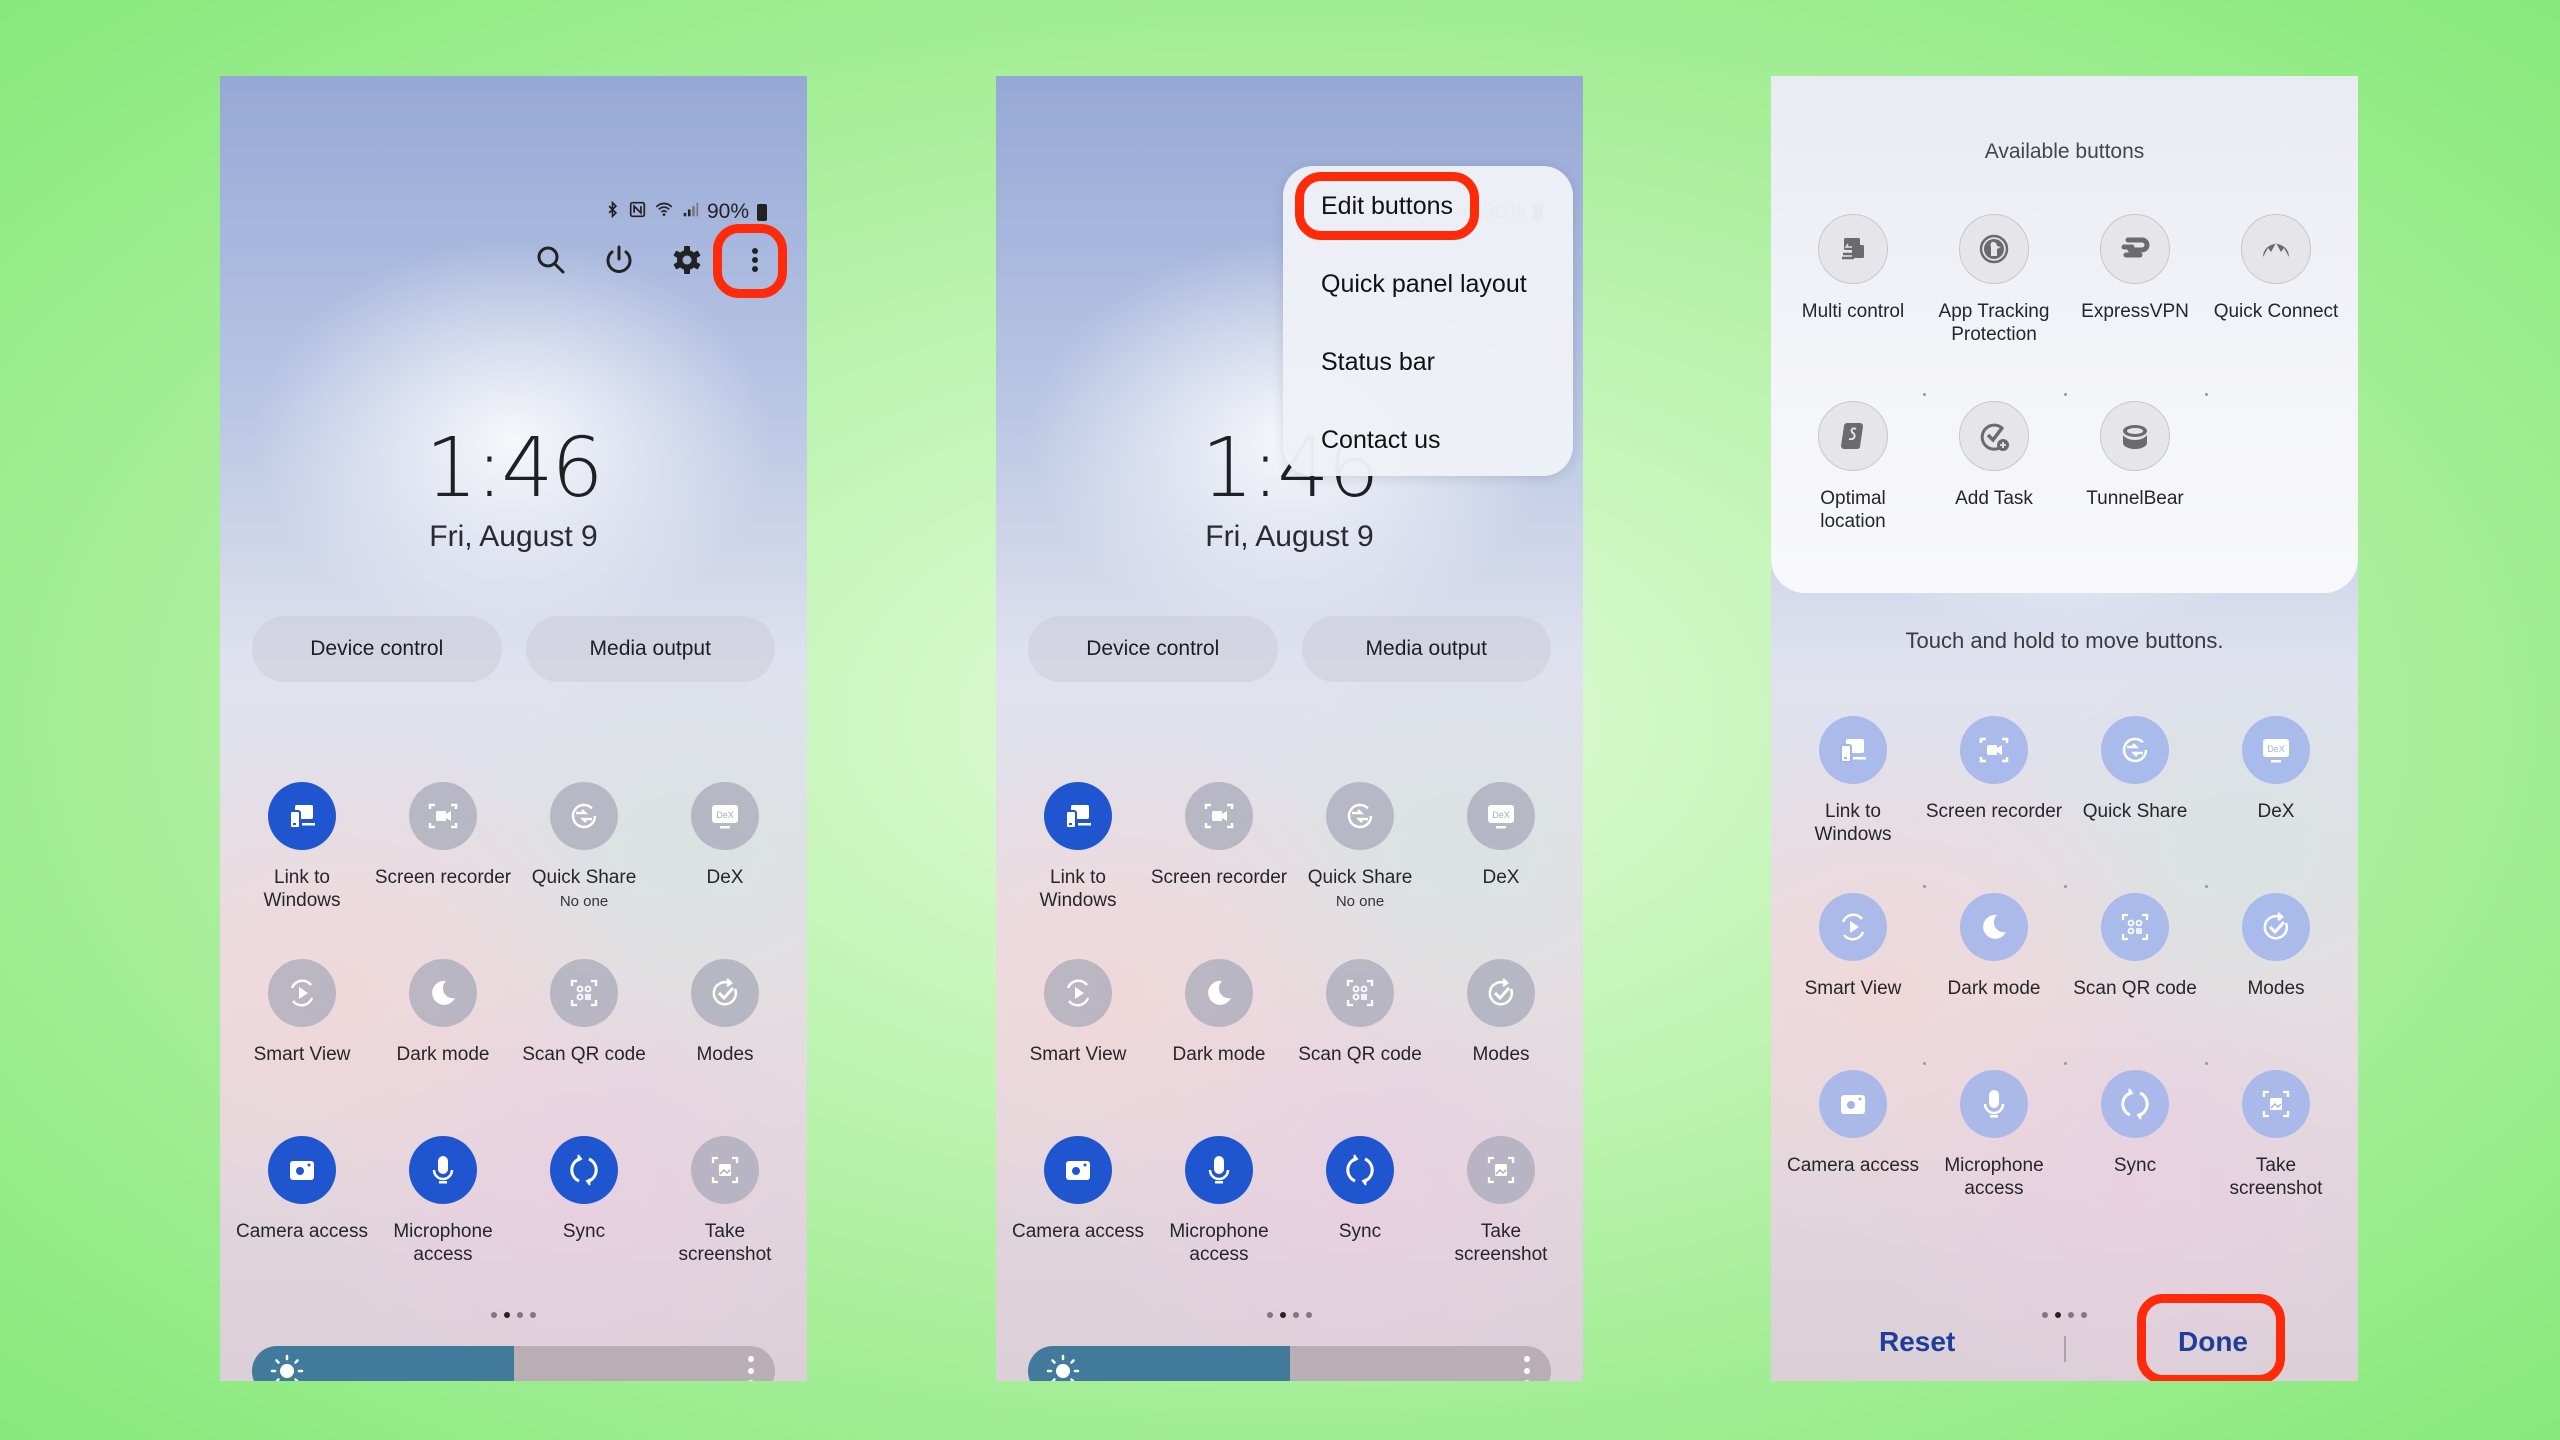  What do you see at coordinates (1853, 981) in the screenshot?
I see `edit-tile-smart-view: Smart View` at bounding box center [1853, 981].